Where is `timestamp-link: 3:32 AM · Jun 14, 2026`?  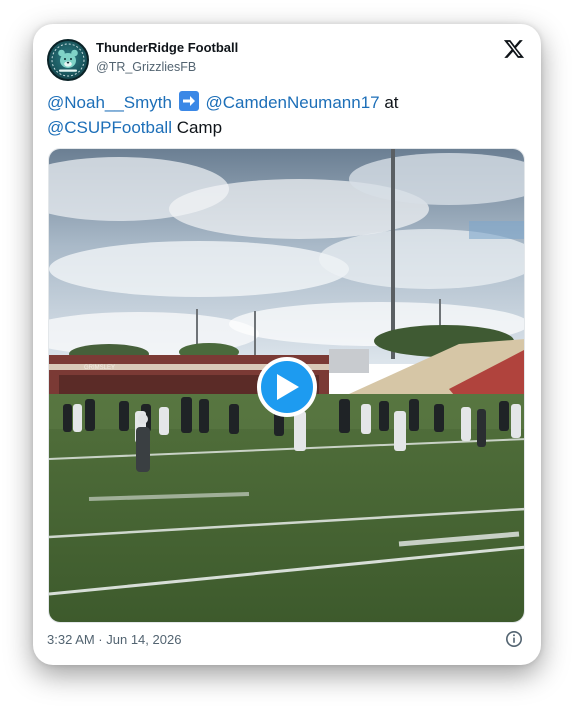 timestamp-link: 3:32 AM · Jun 14, 2026 is located at coordinates (114, 639).